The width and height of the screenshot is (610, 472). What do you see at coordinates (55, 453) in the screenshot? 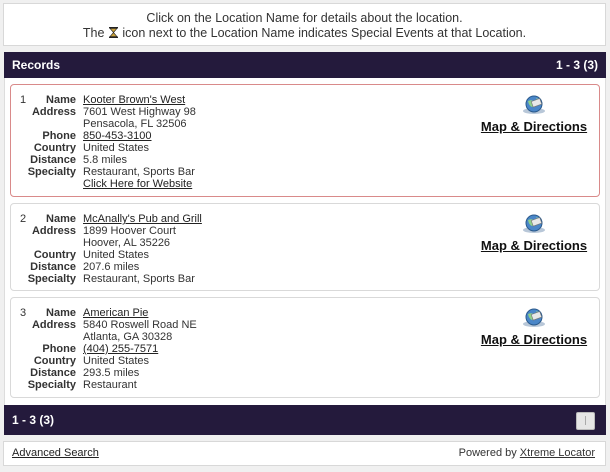
I see `advanced-search-link: Advanced Search` at bounding box center [55, 453].